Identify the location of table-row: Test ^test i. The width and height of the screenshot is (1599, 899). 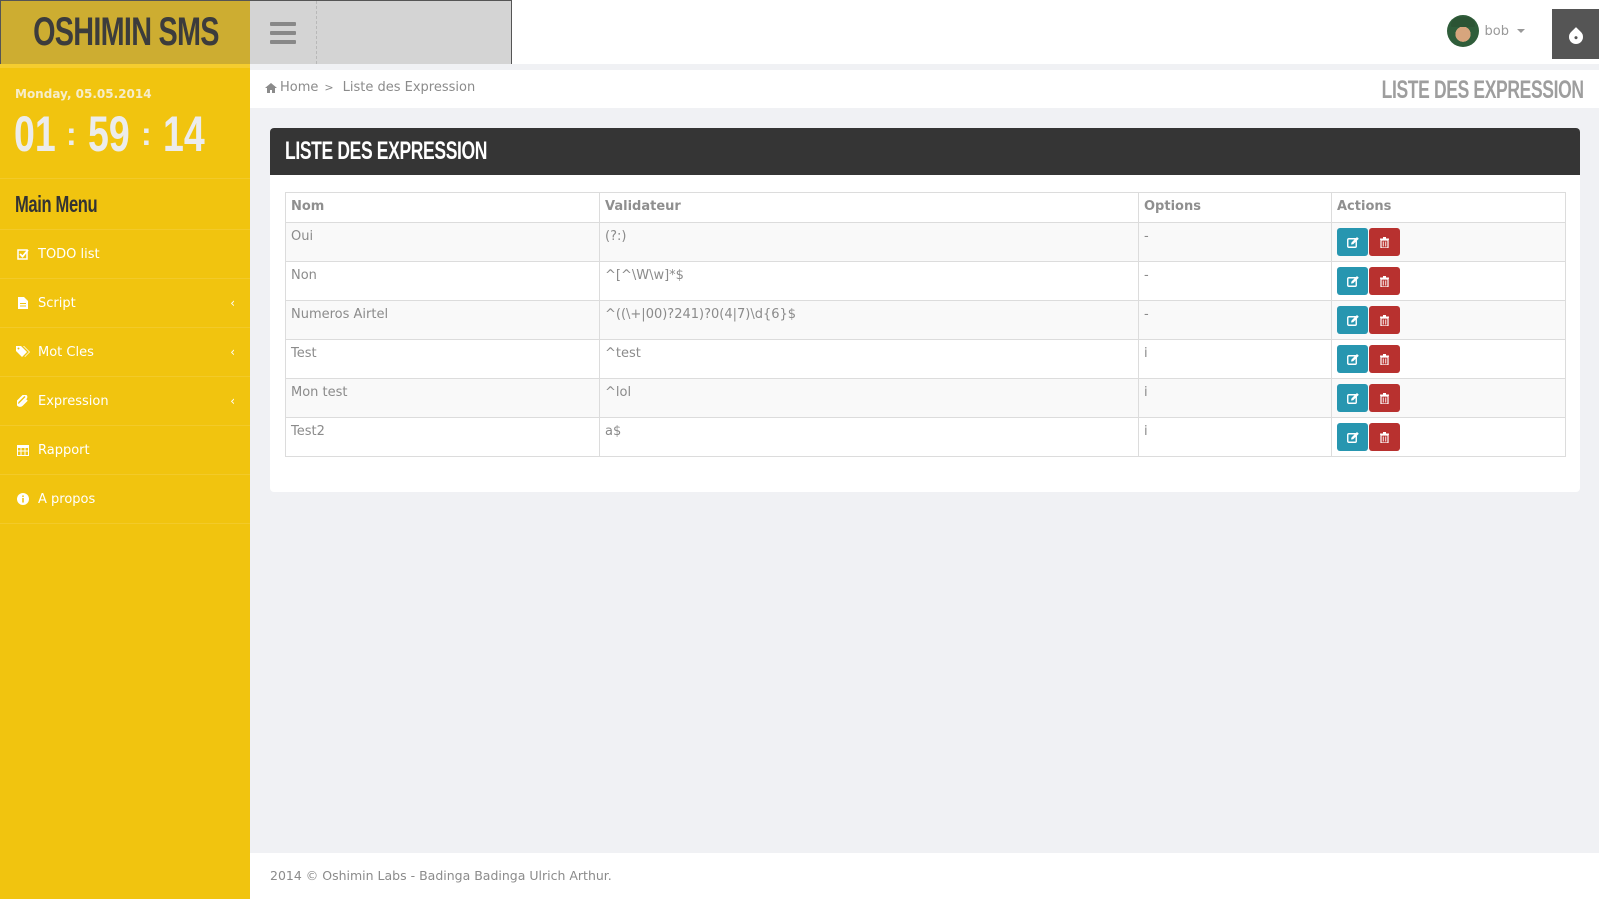
(925, 359).